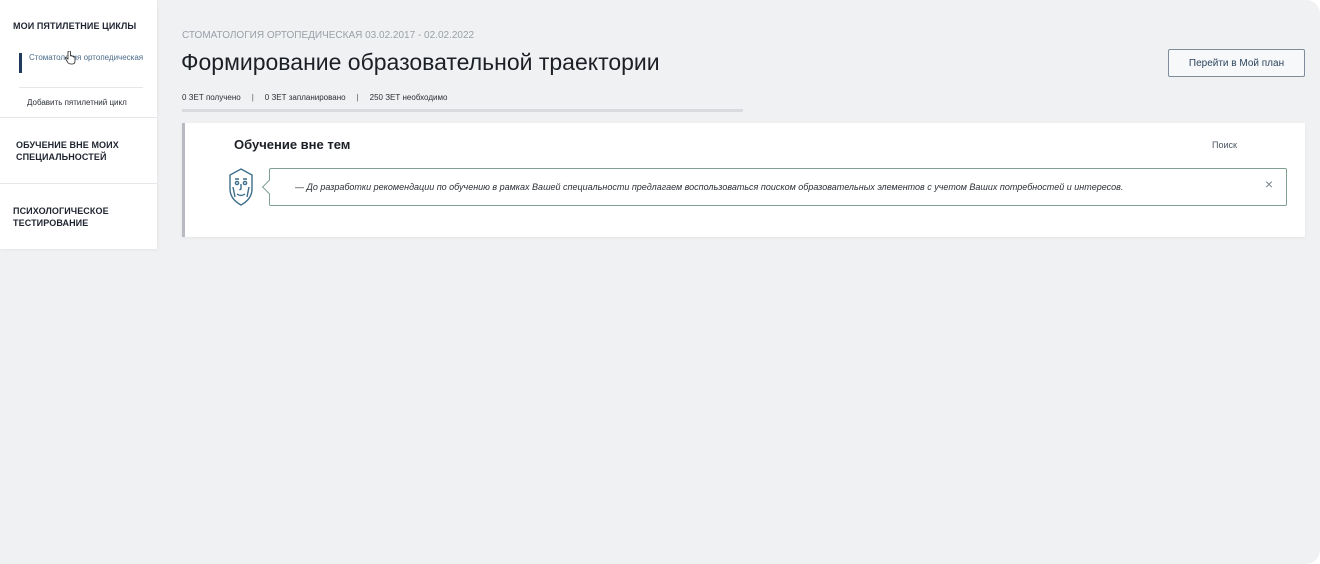  Describe the element at coordinates (70, 58) in the screenshot. I see `hand-cursor-icon` at that location.